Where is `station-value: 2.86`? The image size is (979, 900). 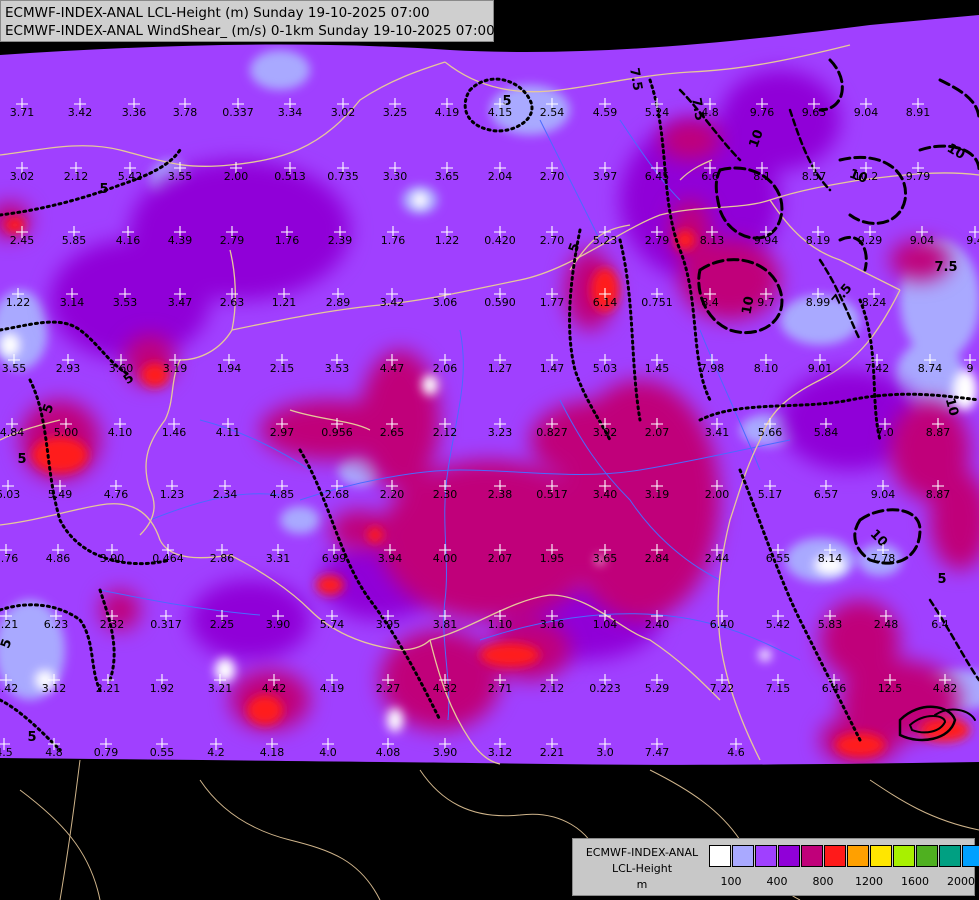 station-value: 2.86 is located at coordinates (222, 558).